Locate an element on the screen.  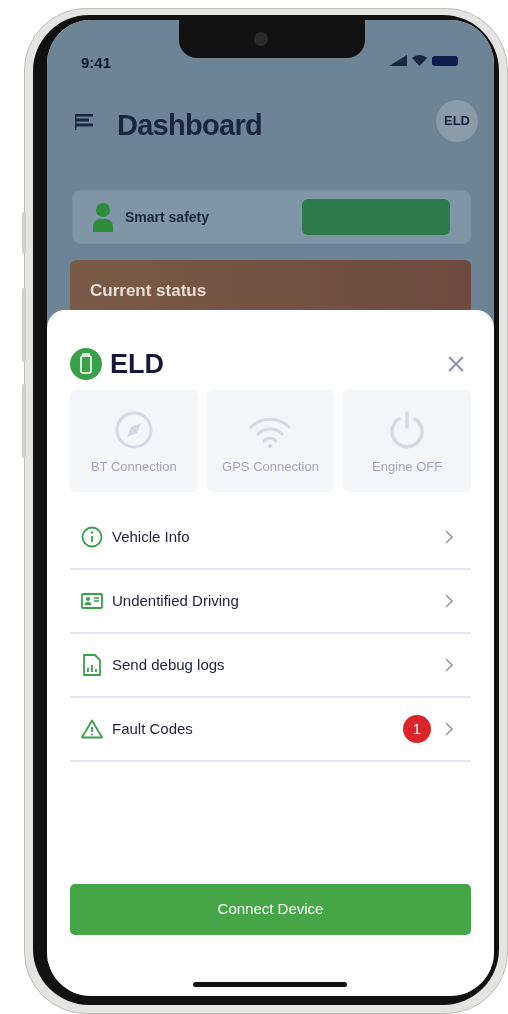
count-badge: 1 is located at coordinates (417, 729).